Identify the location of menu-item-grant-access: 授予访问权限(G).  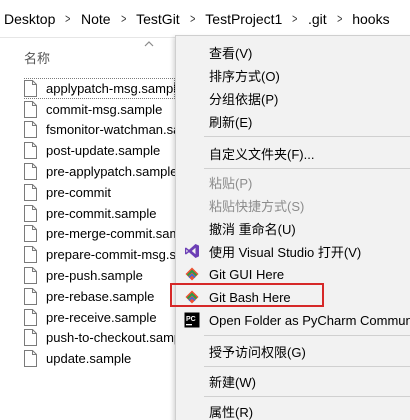
(293, 351).